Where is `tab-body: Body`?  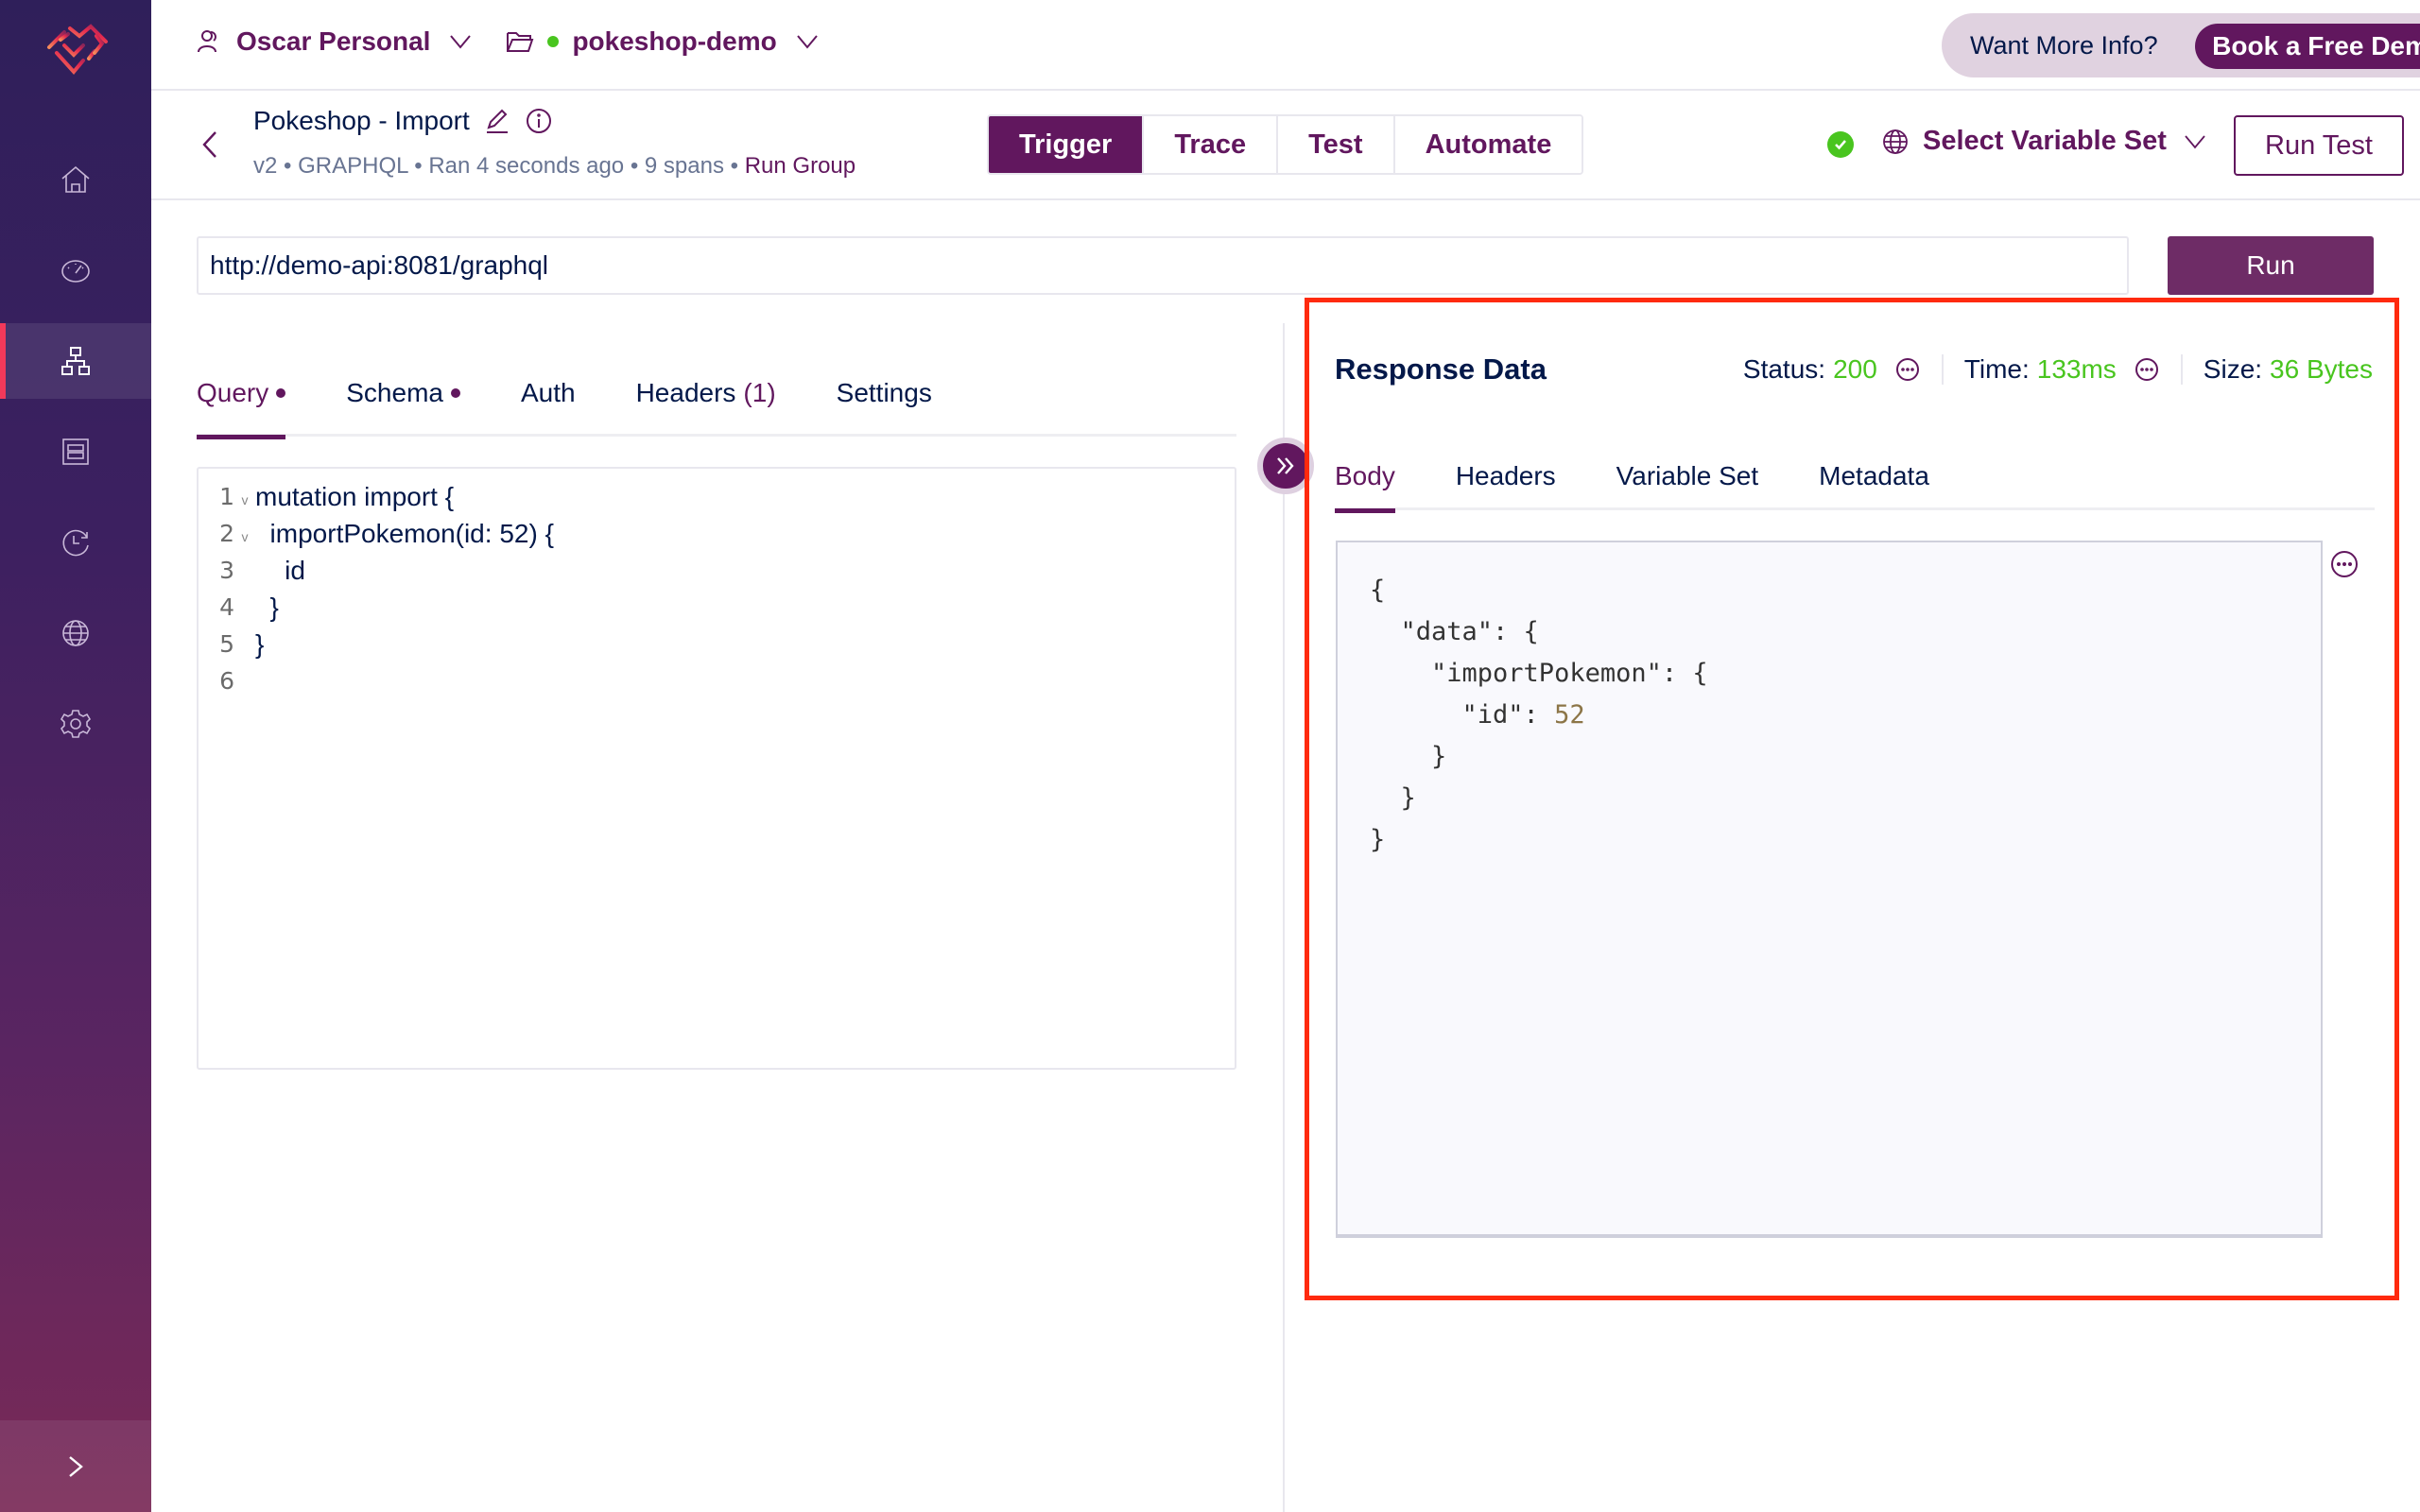 tab-body: Body is located at coordinates (1365, 482).